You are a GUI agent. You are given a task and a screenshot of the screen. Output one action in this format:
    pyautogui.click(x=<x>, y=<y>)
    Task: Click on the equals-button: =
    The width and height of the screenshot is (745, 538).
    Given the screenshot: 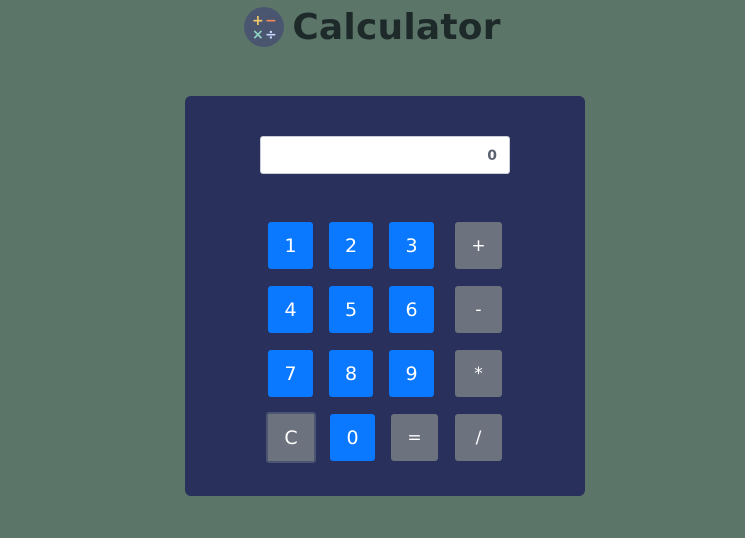 What is the action you would take?
    pyautogui.click(x=414, y=437)
    